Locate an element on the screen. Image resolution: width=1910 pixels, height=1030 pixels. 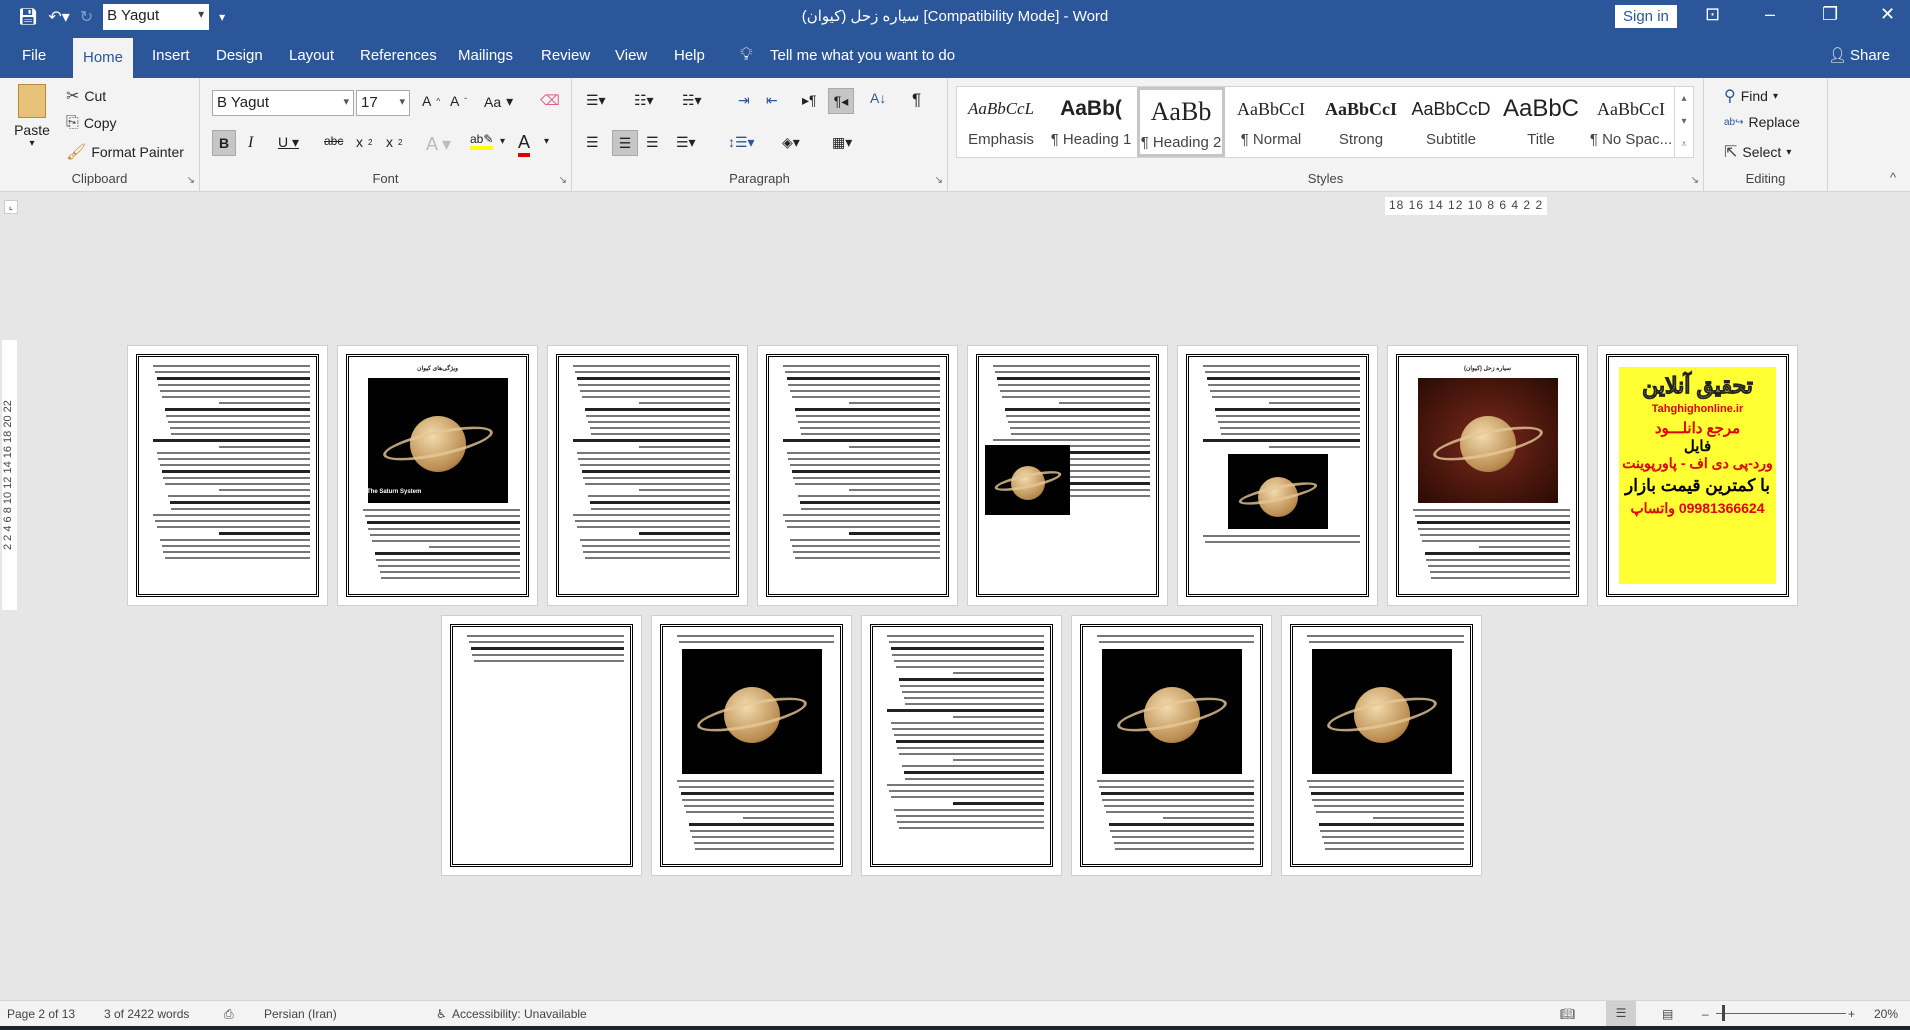
replace-button: ab↪ Replace is located at coordinates (1762, 122).